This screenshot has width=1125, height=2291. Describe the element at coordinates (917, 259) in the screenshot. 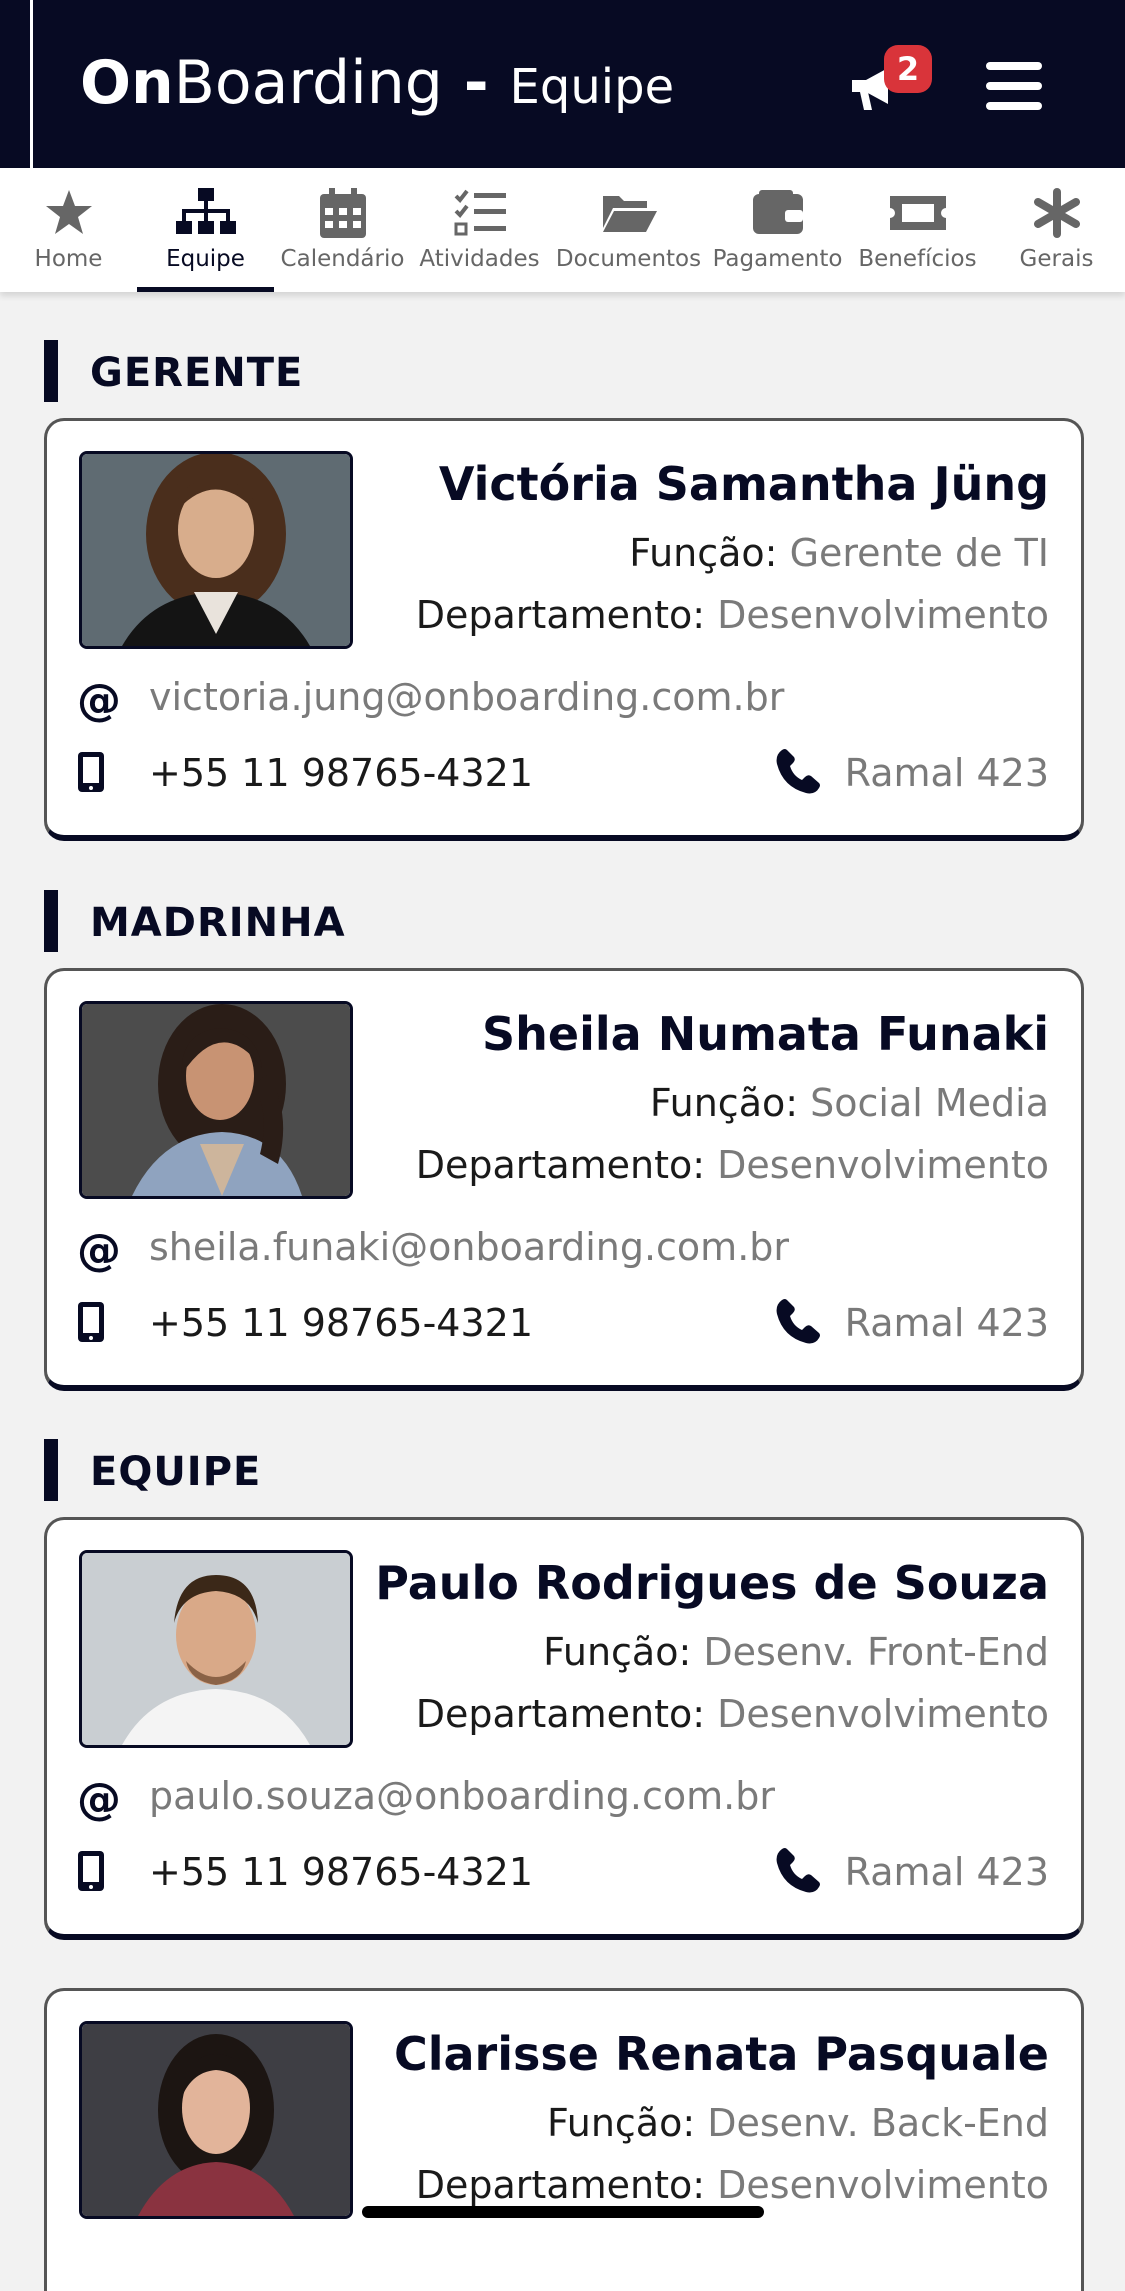

I see `tab-label: Benefícios` at that location.